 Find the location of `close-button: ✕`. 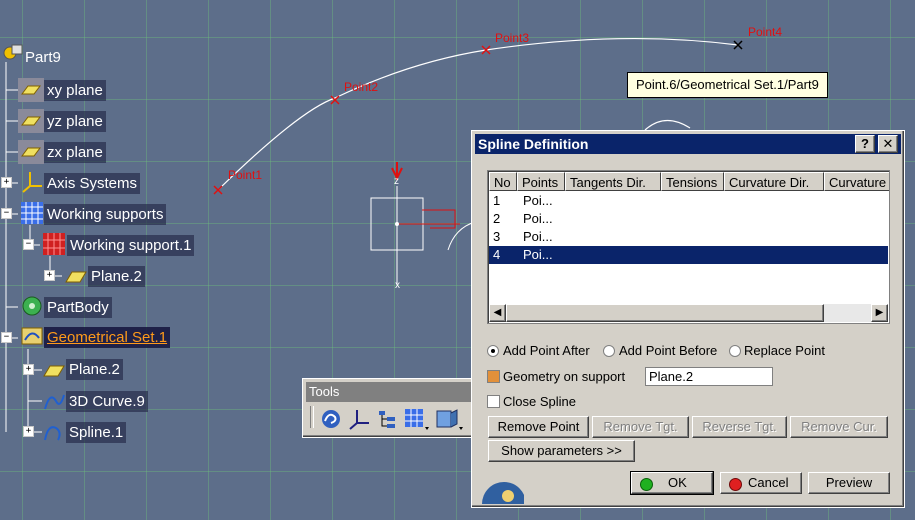

close-button: ✕ is located at coordinates (888, 144).